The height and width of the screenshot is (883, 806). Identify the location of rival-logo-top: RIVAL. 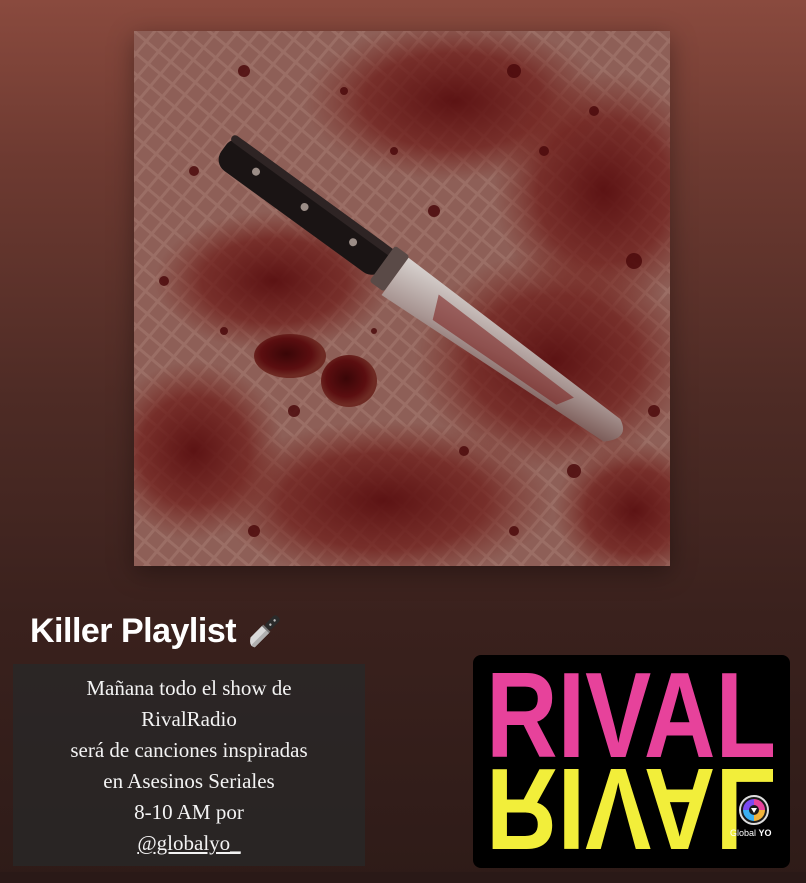
(631, 712).